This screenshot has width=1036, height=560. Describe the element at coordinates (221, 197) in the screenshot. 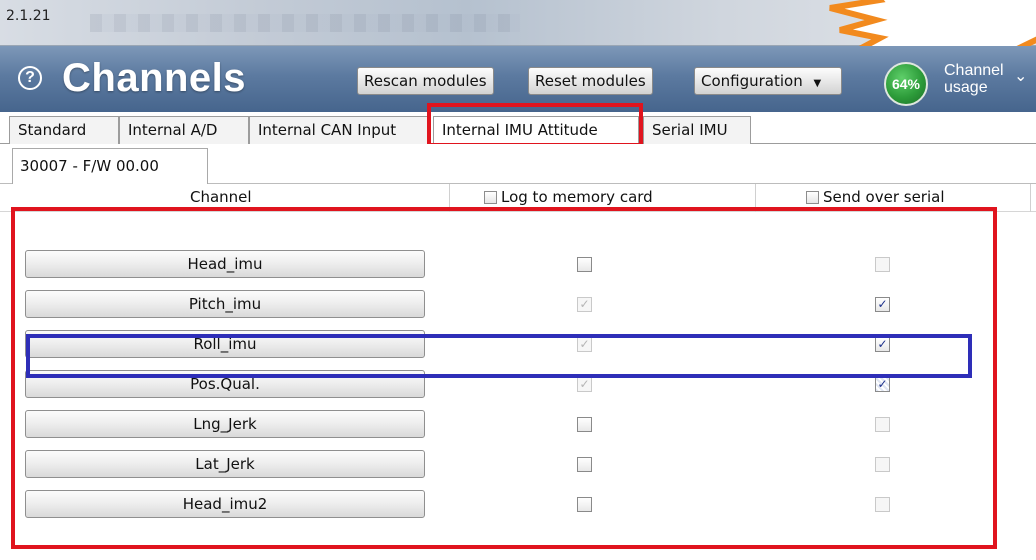

I see `column-channel: Channel` at that location.